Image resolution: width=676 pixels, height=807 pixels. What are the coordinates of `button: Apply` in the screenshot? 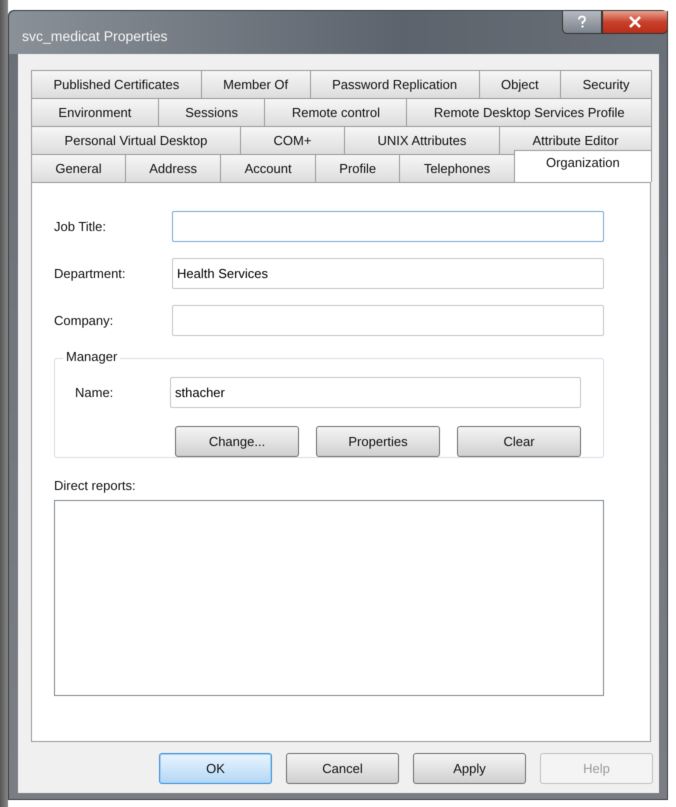 It's located at (469, 768).